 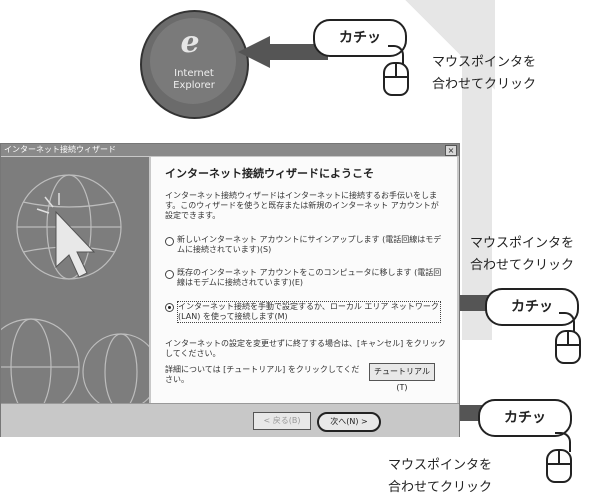 I want to click on radio-signup, so click(x=169, y=241).